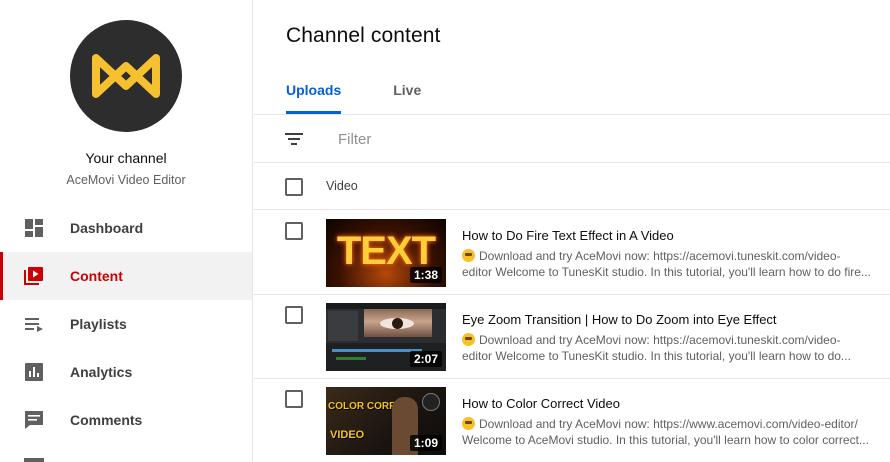 This screenshot has height=462, width=890. What do you see at coordinates (126, 180) in the screenshot?
I see `channel-name: AceMovi Video Editor` at bounding box center [126, 180].